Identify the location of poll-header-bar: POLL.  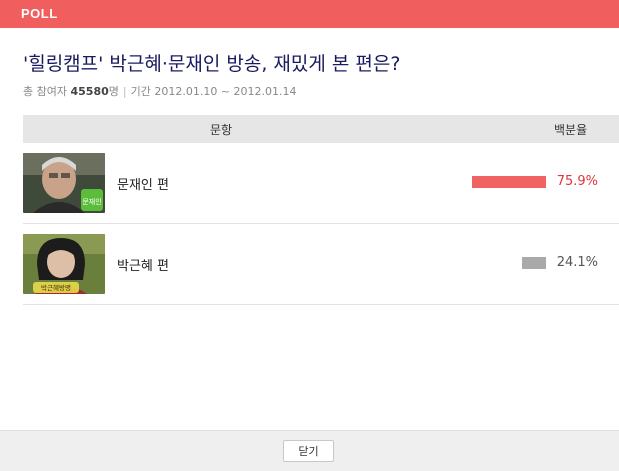
(309, 14).